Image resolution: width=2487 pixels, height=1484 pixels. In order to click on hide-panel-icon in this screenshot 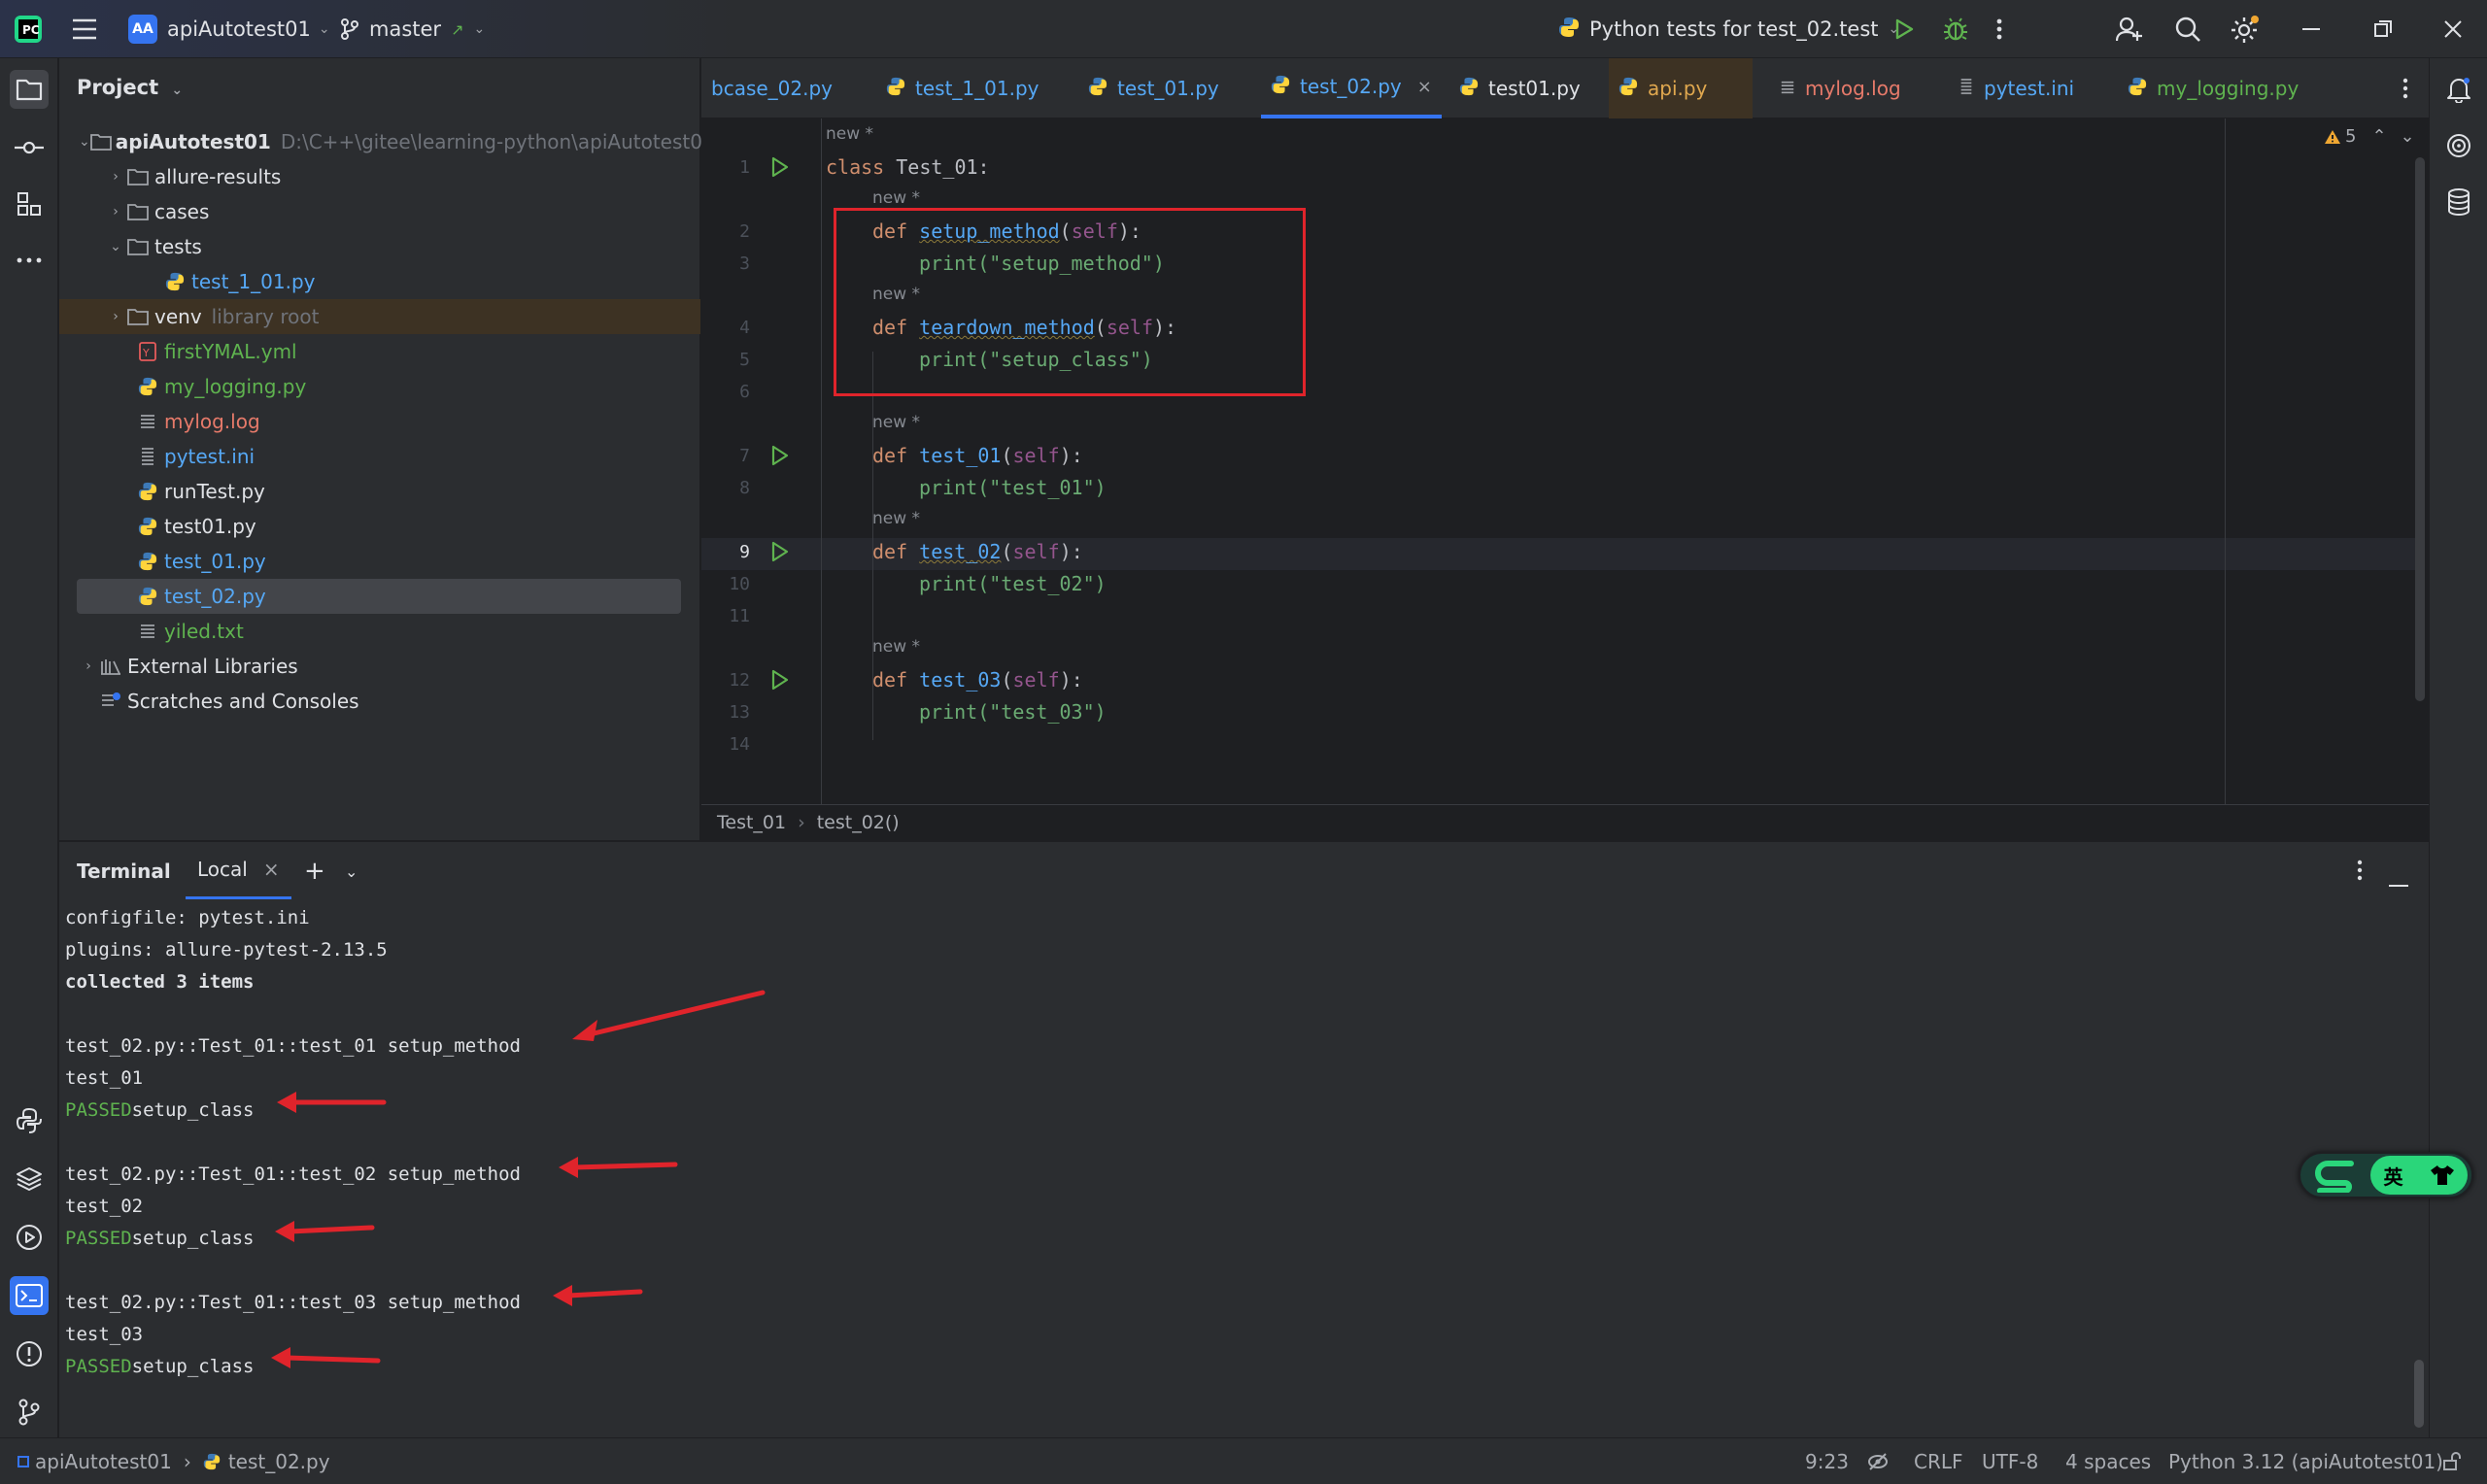, I will do `click(2398, 881)`.